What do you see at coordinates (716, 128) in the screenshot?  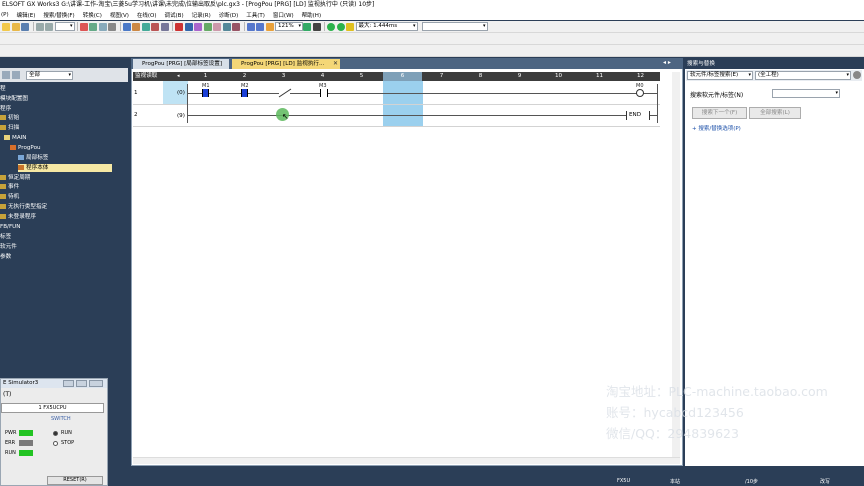 I see `search-options-link: + 搜索/替换选项(P)` at bounding box center [716, 128].